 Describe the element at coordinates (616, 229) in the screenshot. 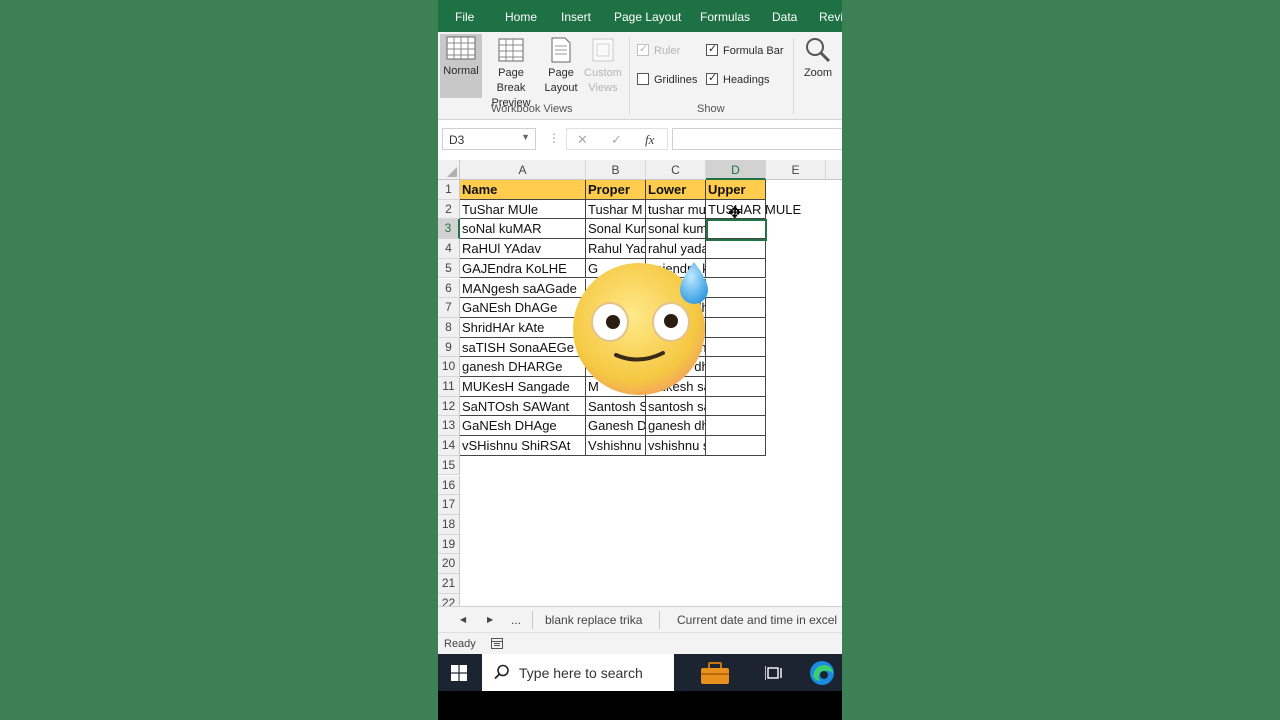

I see `table-cell: Sonal Kur` at that location.